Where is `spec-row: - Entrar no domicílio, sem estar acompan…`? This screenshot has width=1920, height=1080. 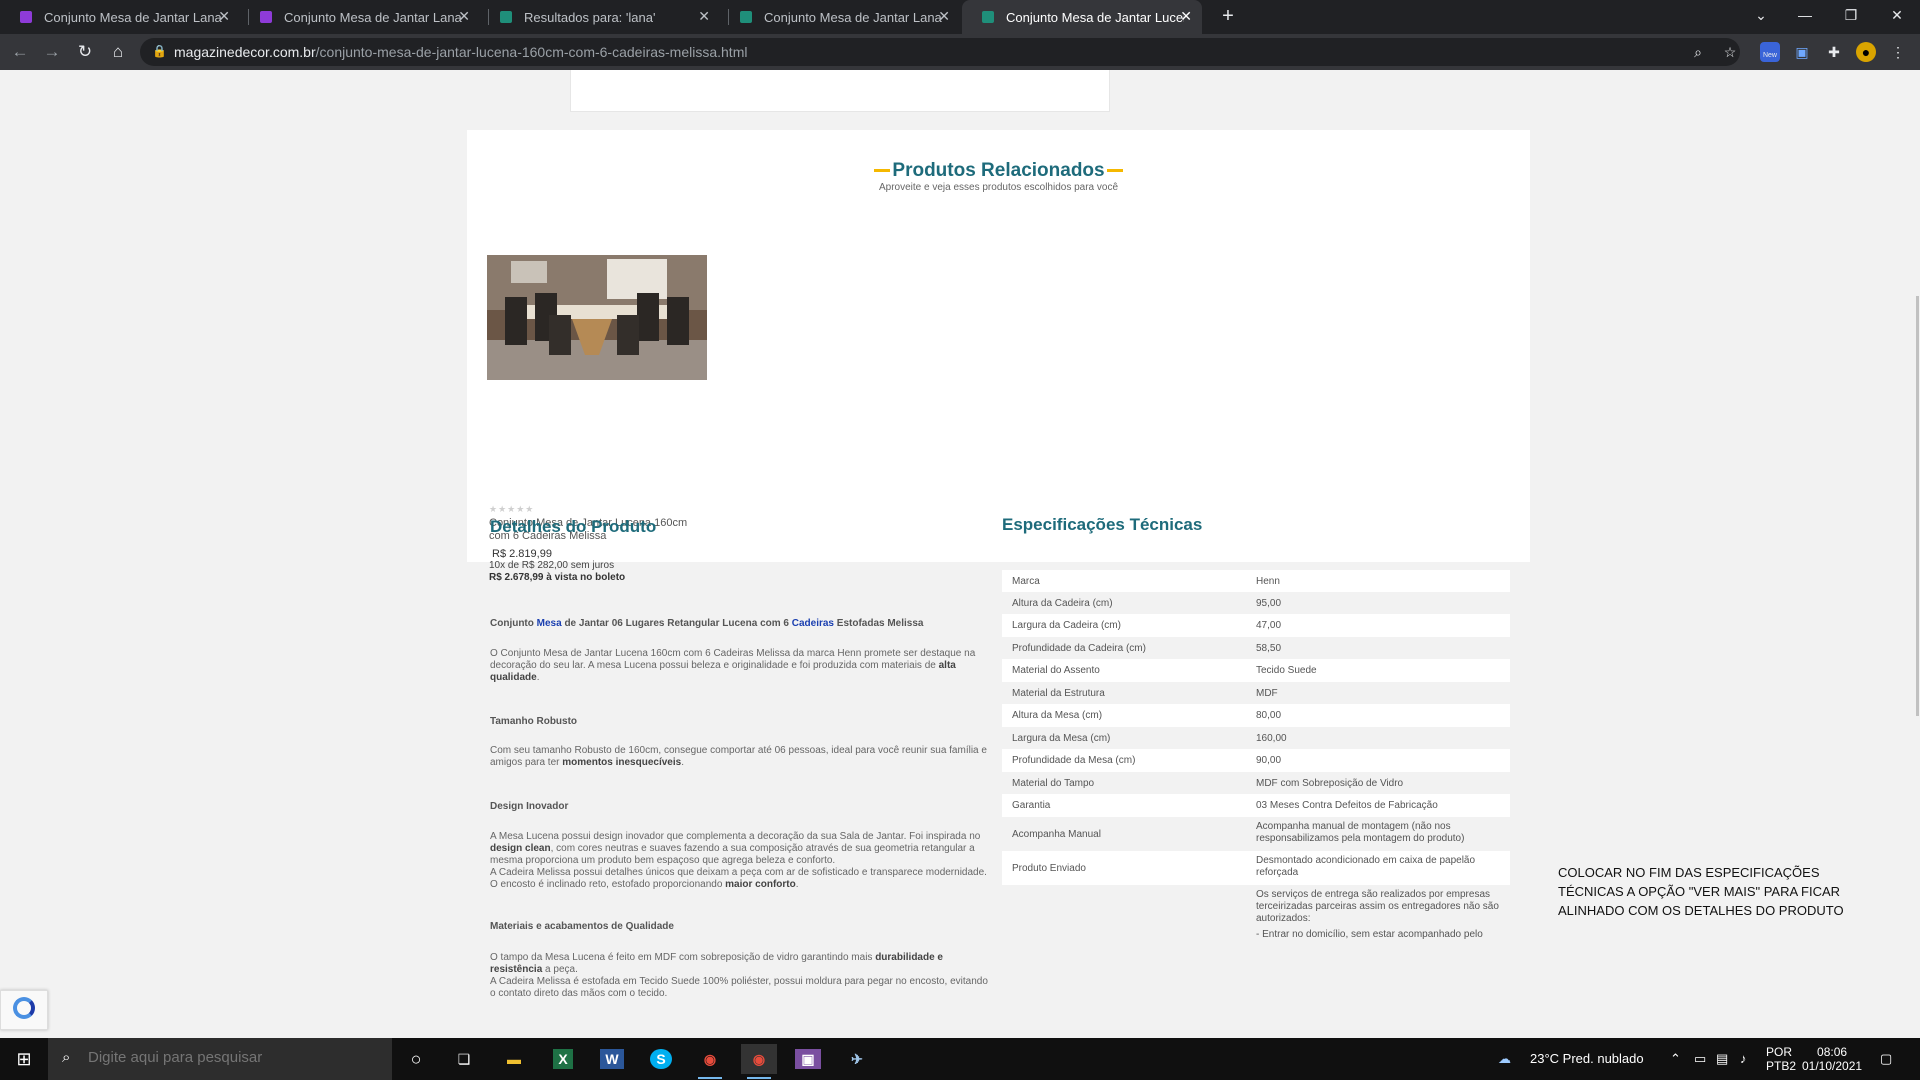 spec-row: - Entrar no domicílio, sem estar acompan… is located at coordinates (1369, 934).